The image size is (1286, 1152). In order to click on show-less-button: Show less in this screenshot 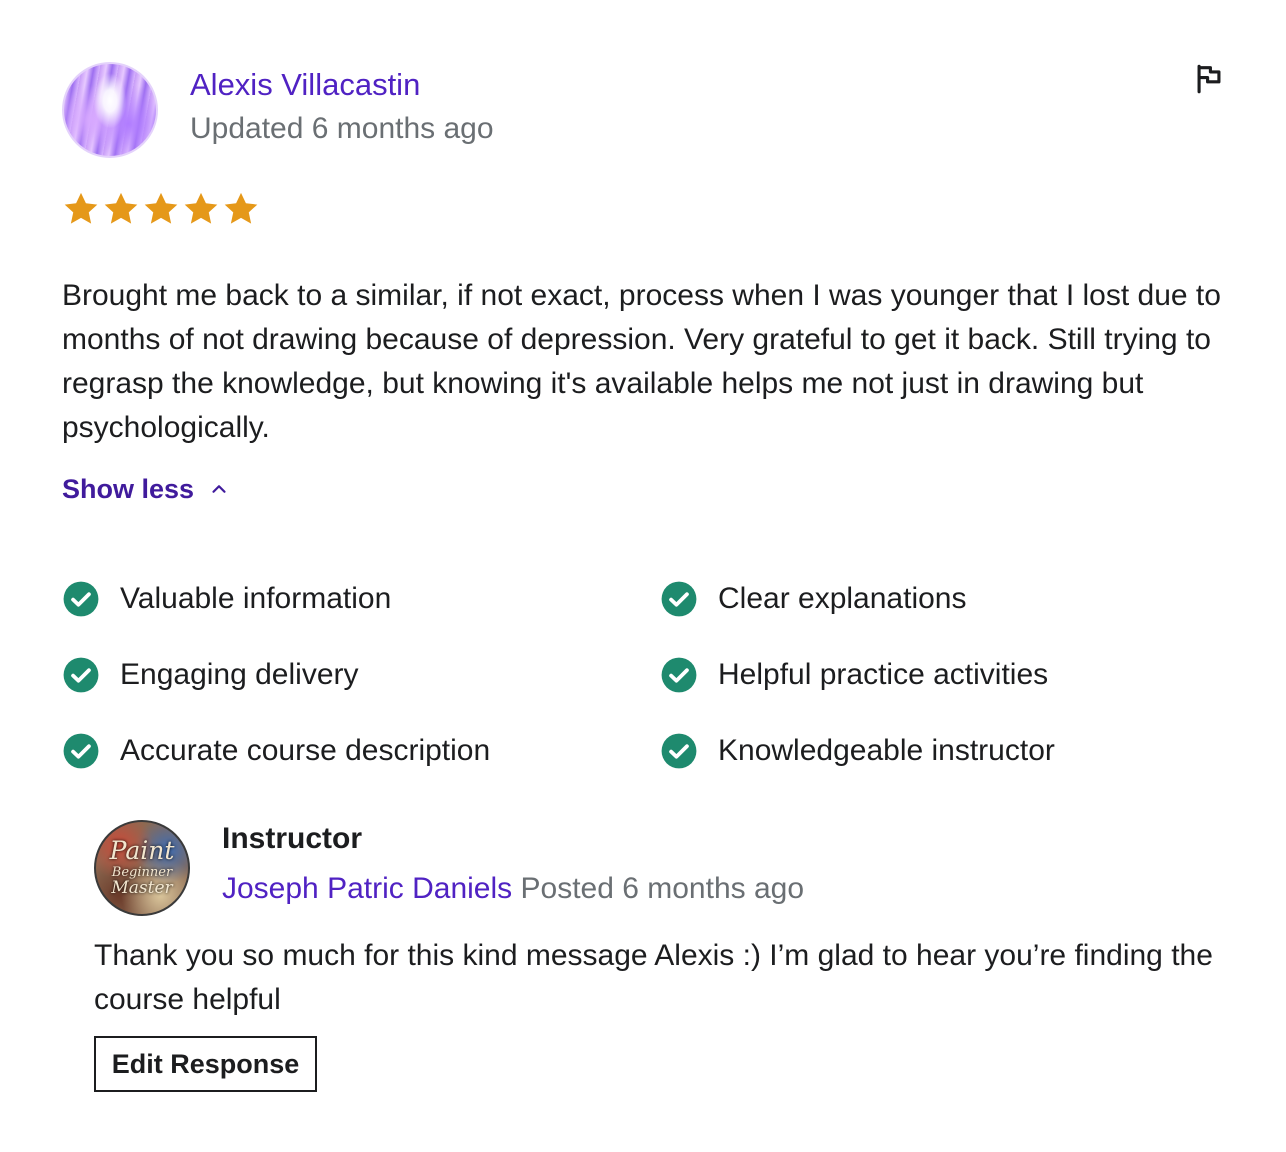, I will do `click(146, 489)`.